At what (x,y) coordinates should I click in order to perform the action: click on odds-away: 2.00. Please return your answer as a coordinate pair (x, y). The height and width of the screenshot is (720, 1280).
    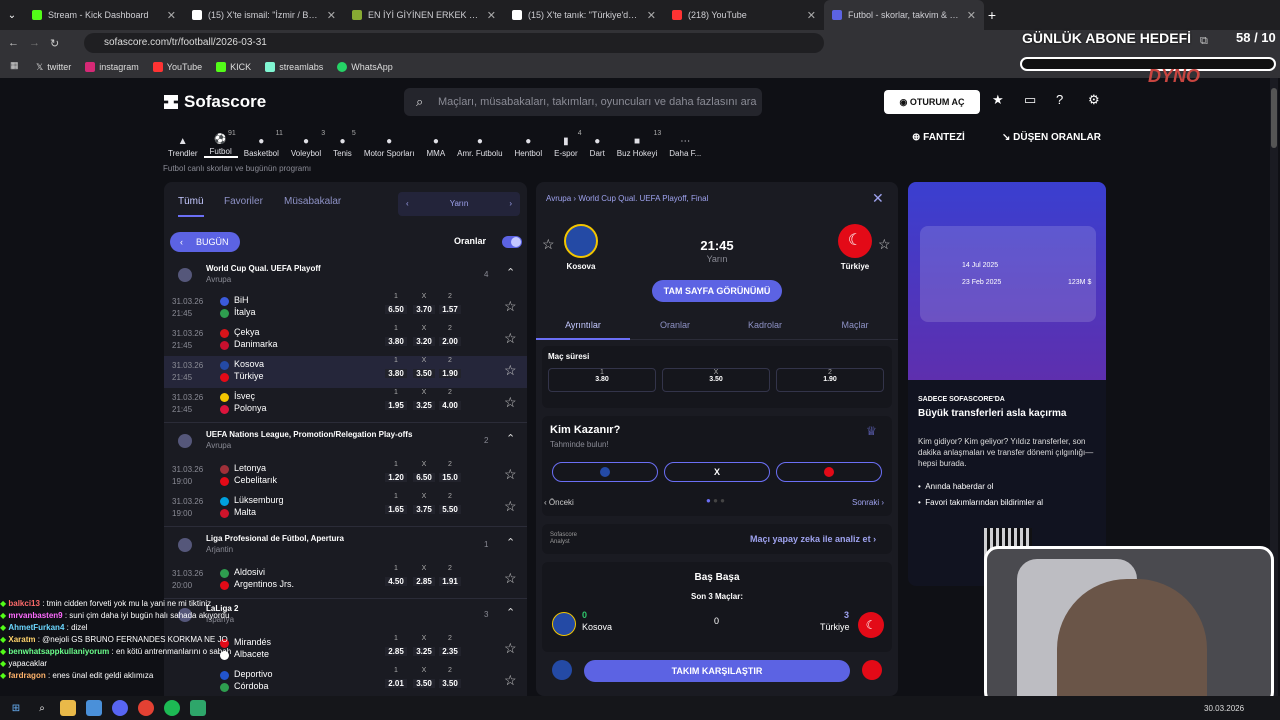
    Looking at the image, I should click on (450, 341).